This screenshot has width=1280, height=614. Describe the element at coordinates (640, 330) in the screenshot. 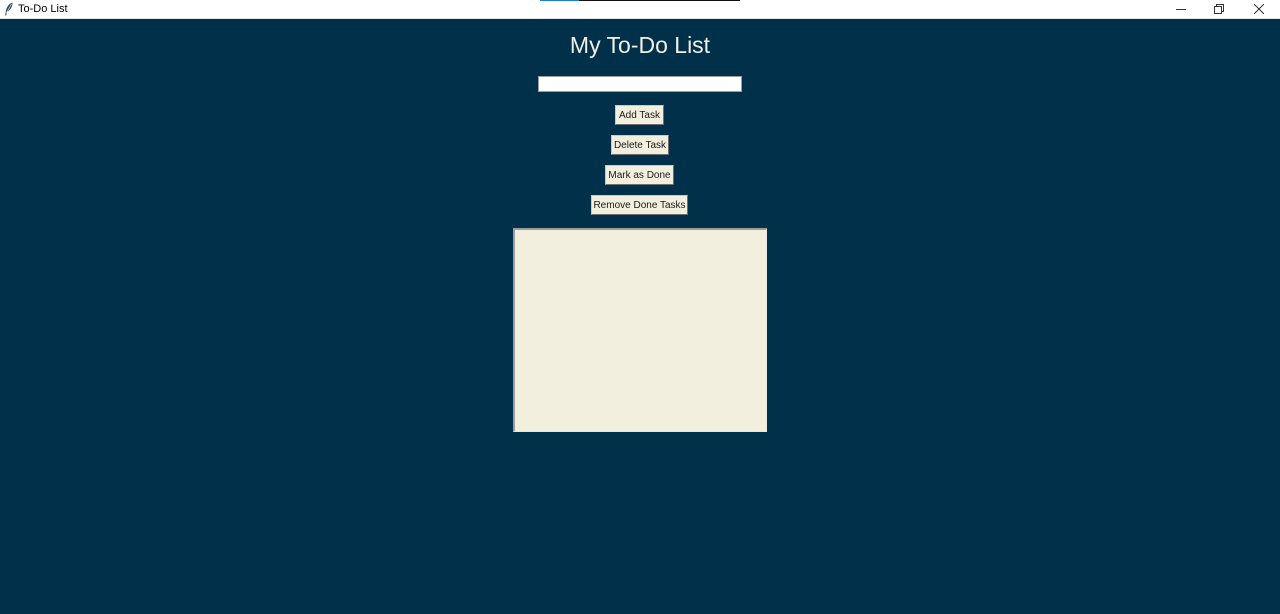

I see `task-listbox` at that location.